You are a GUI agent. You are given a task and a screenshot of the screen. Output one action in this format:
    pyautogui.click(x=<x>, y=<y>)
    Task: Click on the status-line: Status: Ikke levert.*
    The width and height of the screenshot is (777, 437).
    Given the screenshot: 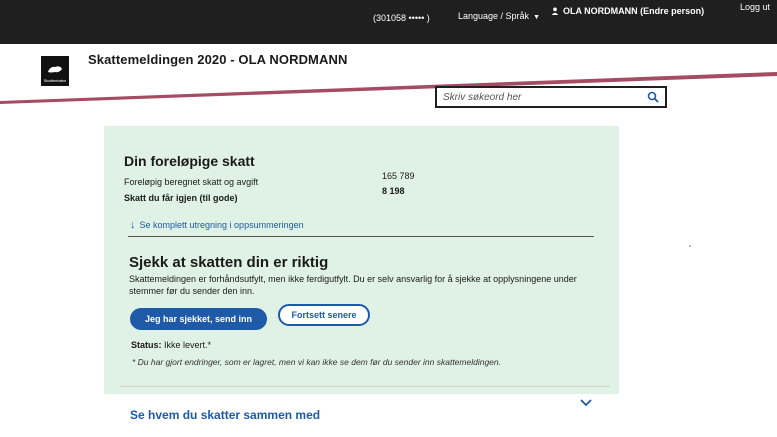 What is the action you would take?
    pyautogui.click(x=171, y=345)
    